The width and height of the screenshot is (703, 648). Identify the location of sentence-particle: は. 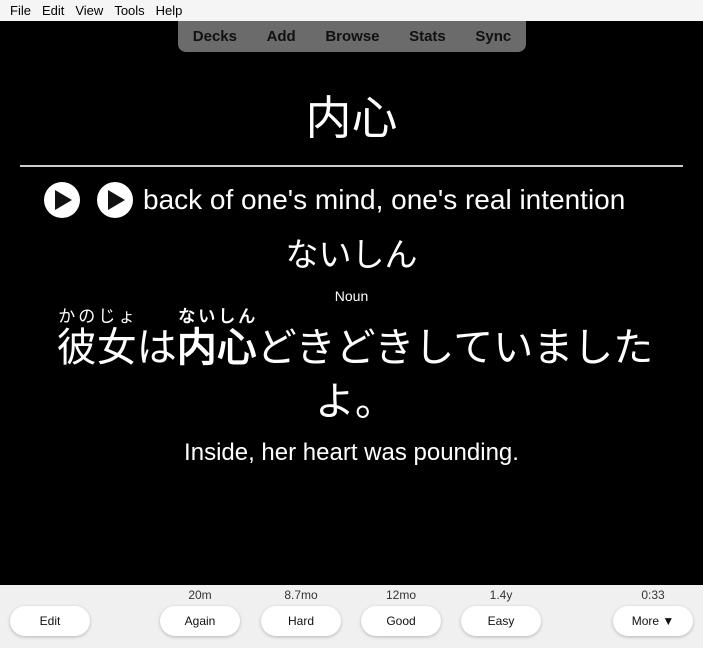
(156, 348).